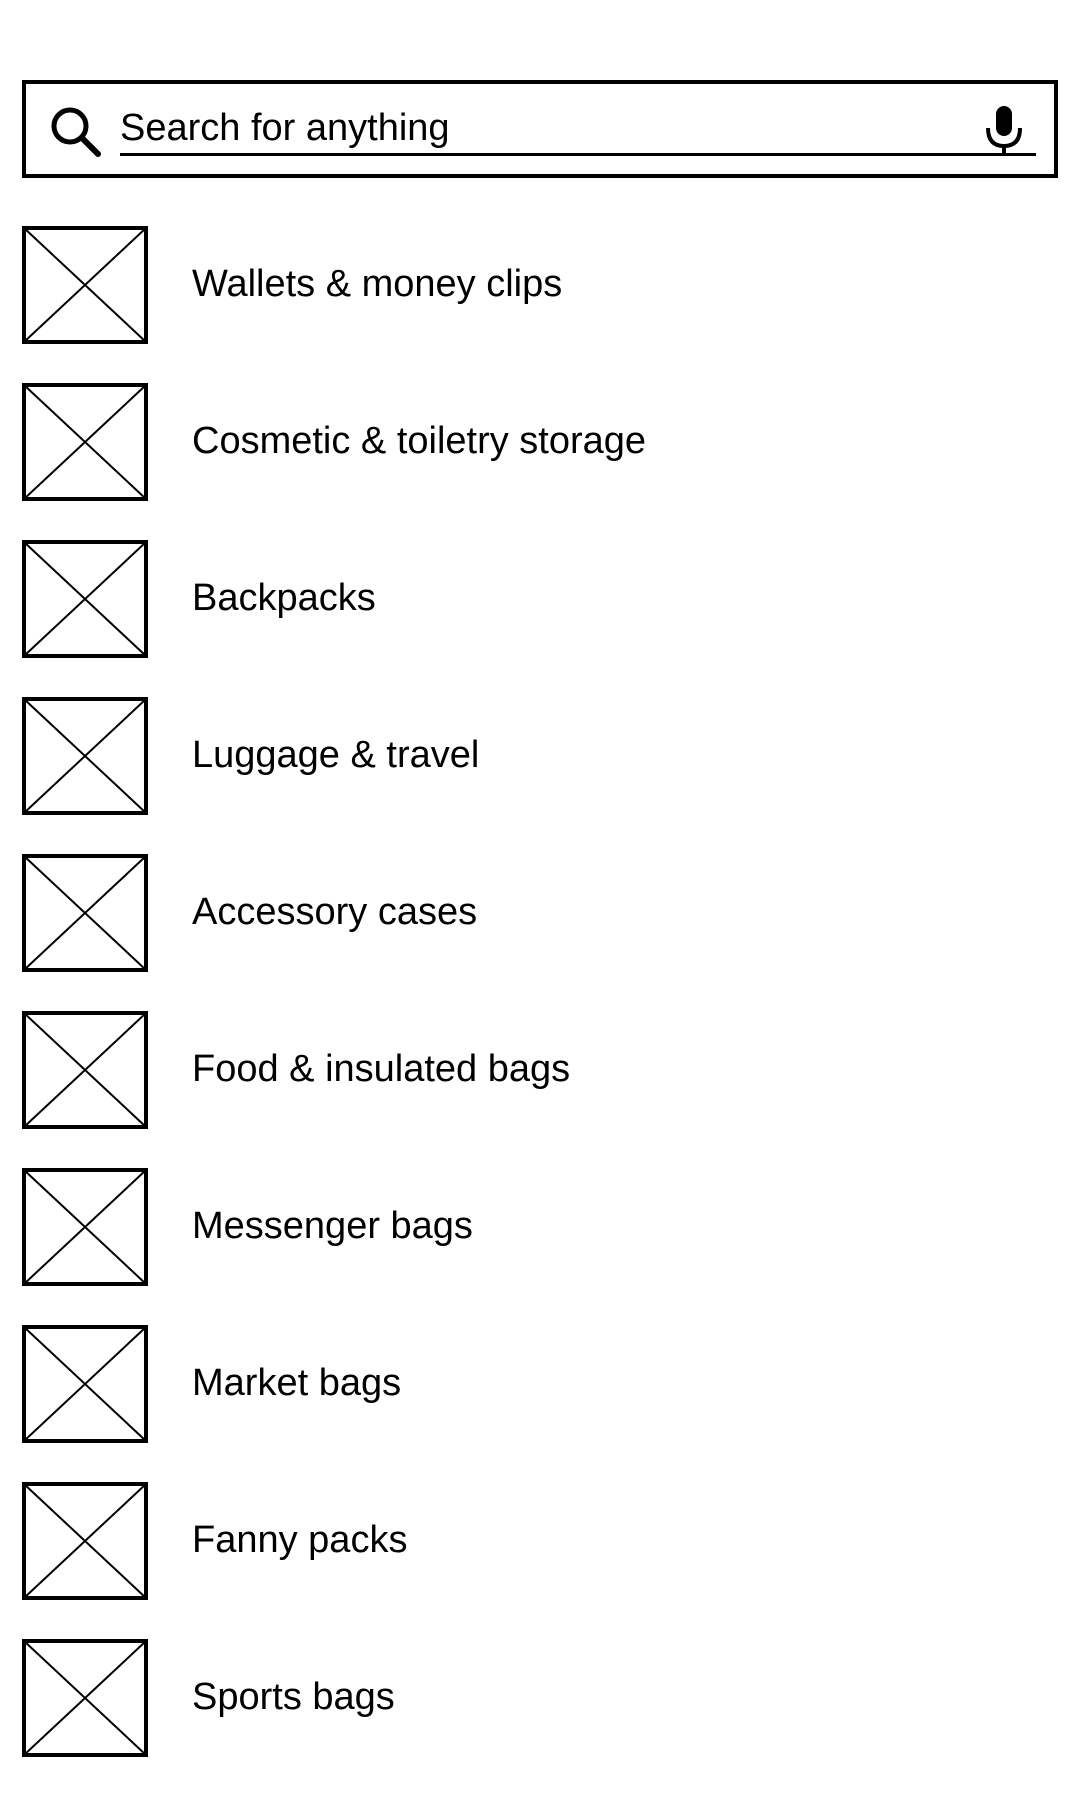 The image size is (1080, 1800). I want to click on list-item: Luggage & travel, so click(540, 755).